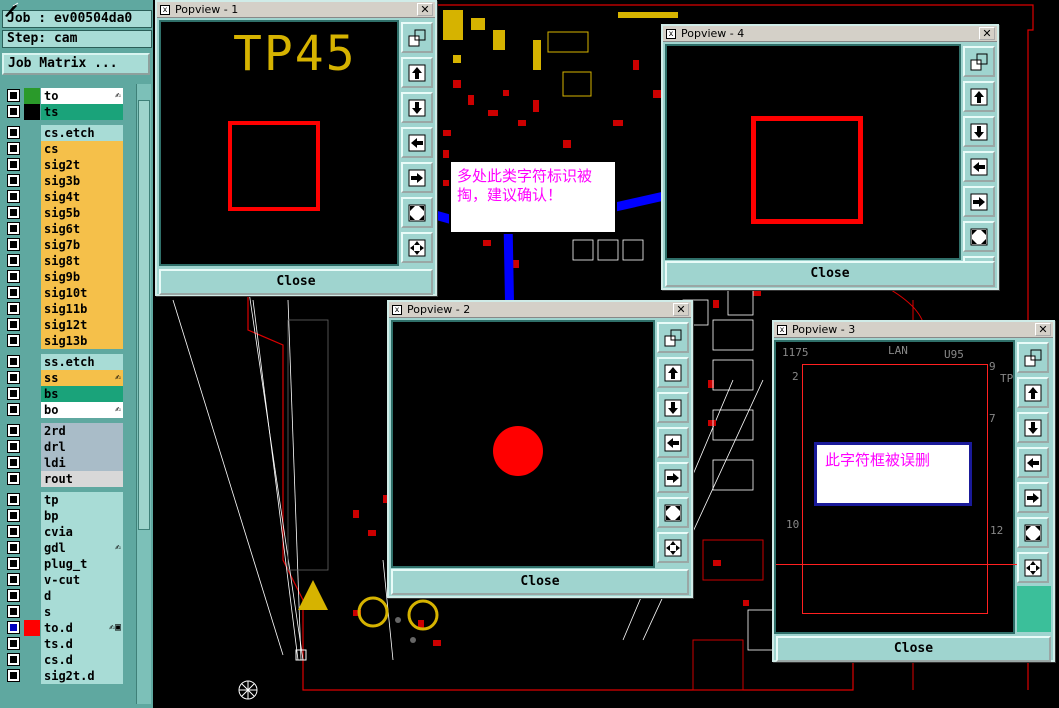 The height and width of the screenshot is (708, 1059). What do you see at coordinates (82, 309) in the screenshot?
I see `layer-name: sig11b` at bounding box center [82, 309].